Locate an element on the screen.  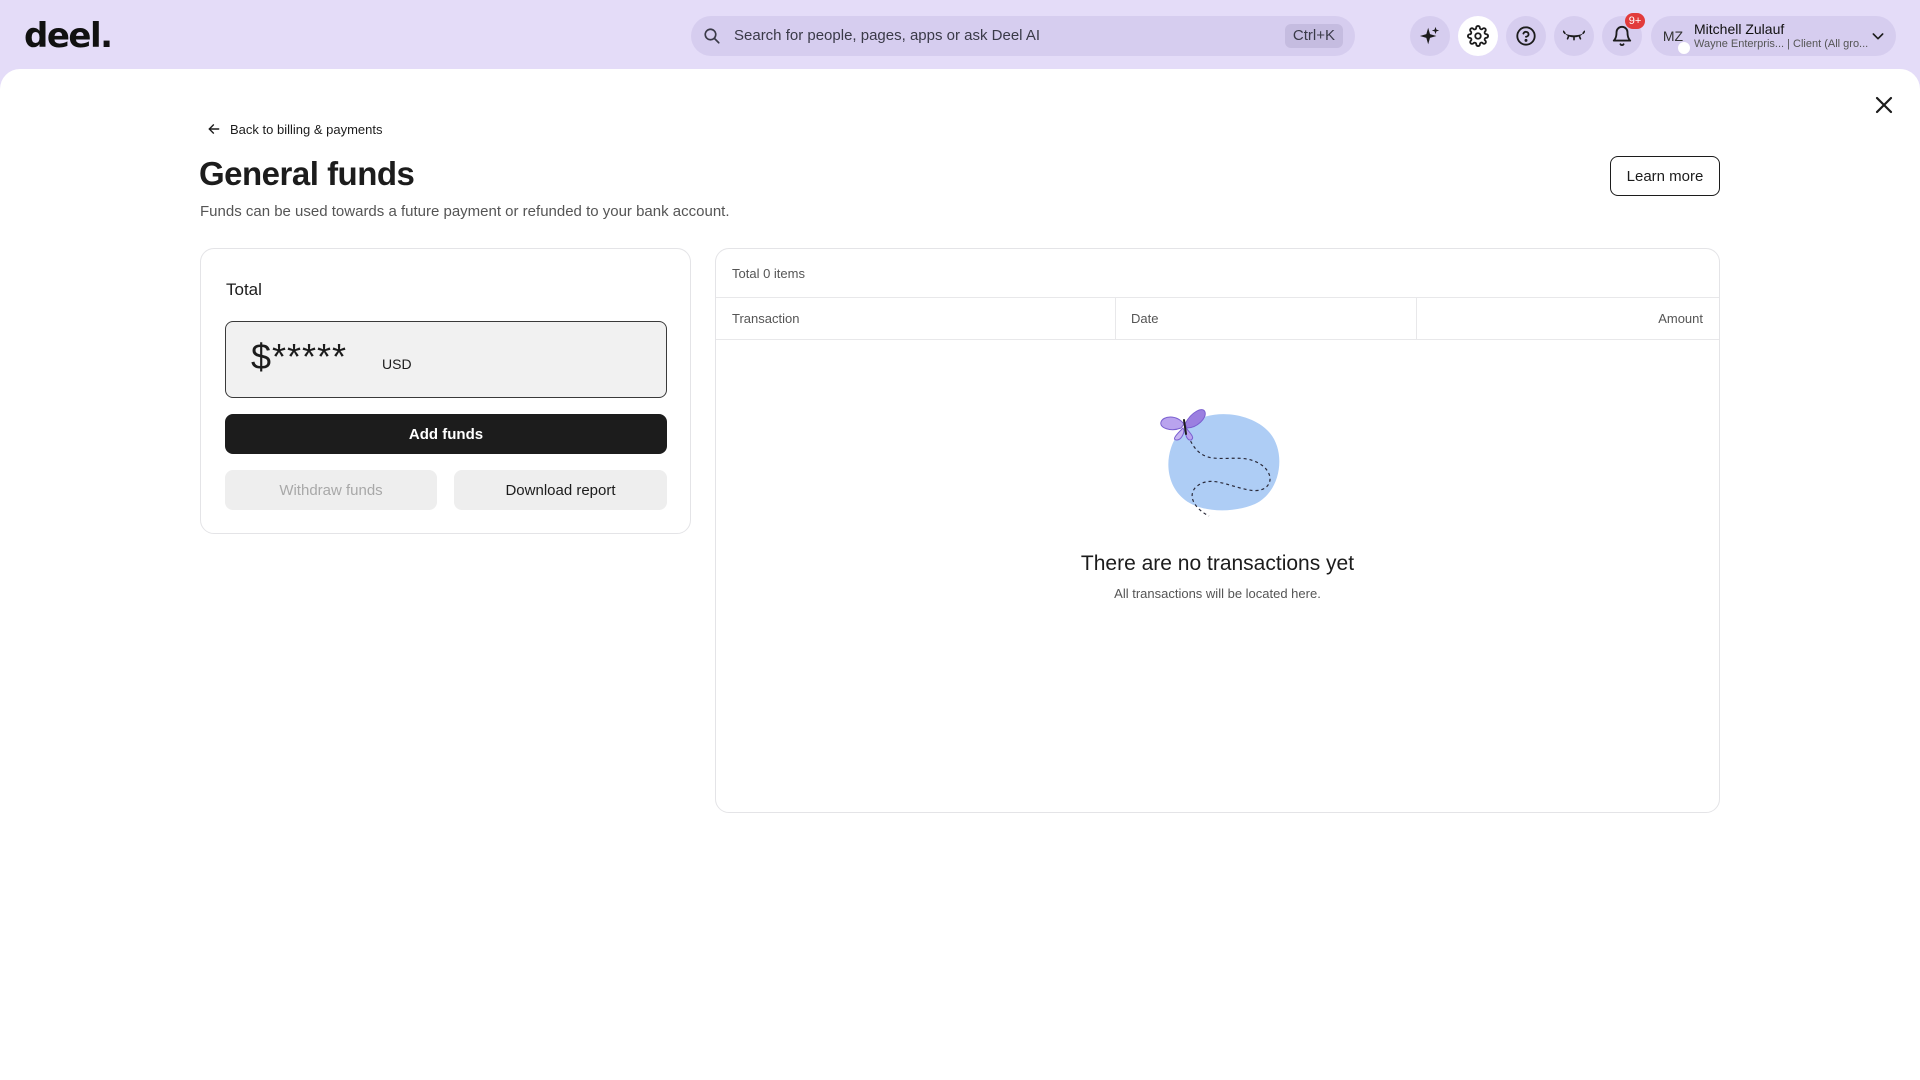
gear-icon is located at coordinates (1478, 36).